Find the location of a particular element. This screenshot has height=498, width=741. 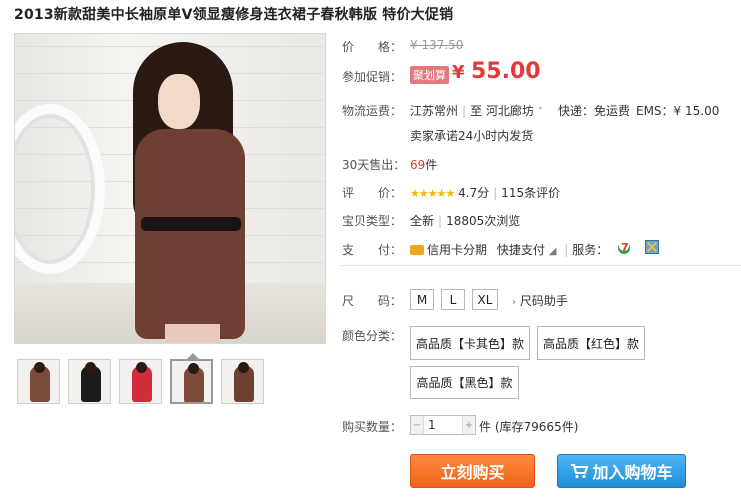

quantity-input: 1 is located at coordinates (443, 425).